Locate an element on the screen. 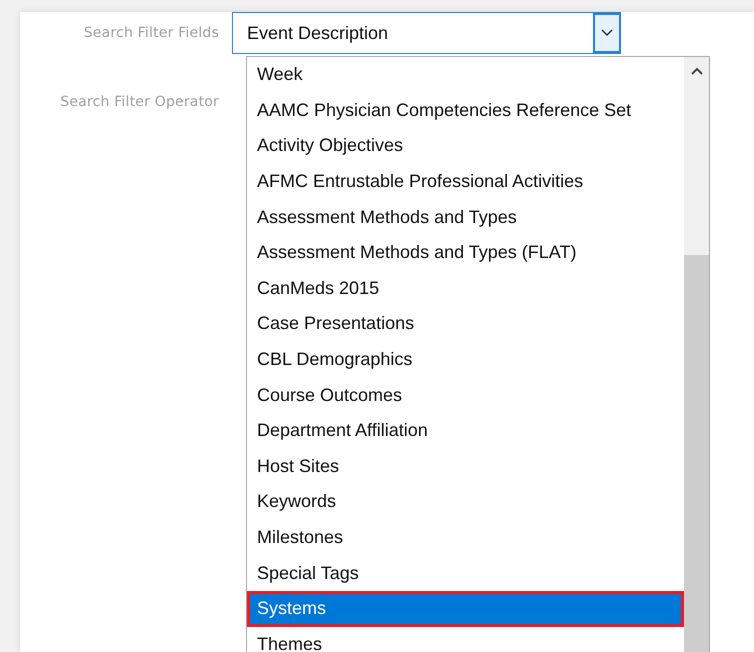 The width and height of the screenshot is (754, 652). scroll-thumb is located at coordinates (696, 453).